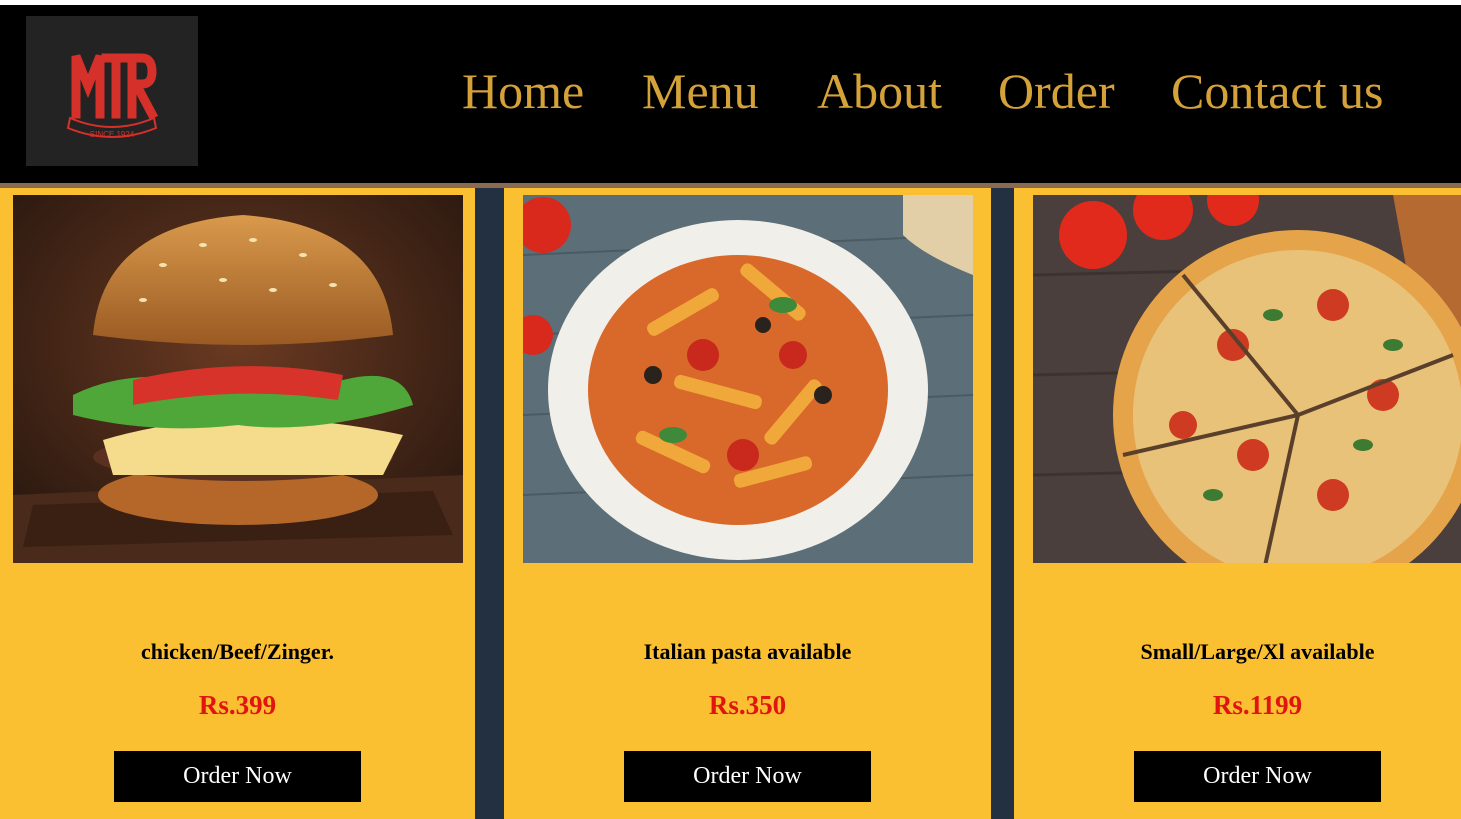 This screenshot has width=1461, height=819. What do you see at coordinates (747, 705) in the screenshot?
I see `menu-card-price: Rs.350` at bounding box center [747, 705].